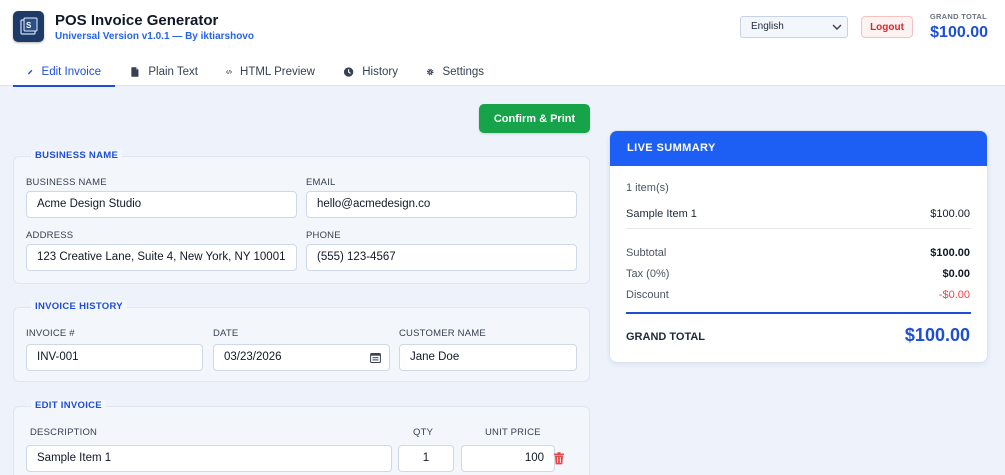 The width and height of the screenshot is (1005, 475). I want to click on address-label: ADDRESS, so click(50, 235).